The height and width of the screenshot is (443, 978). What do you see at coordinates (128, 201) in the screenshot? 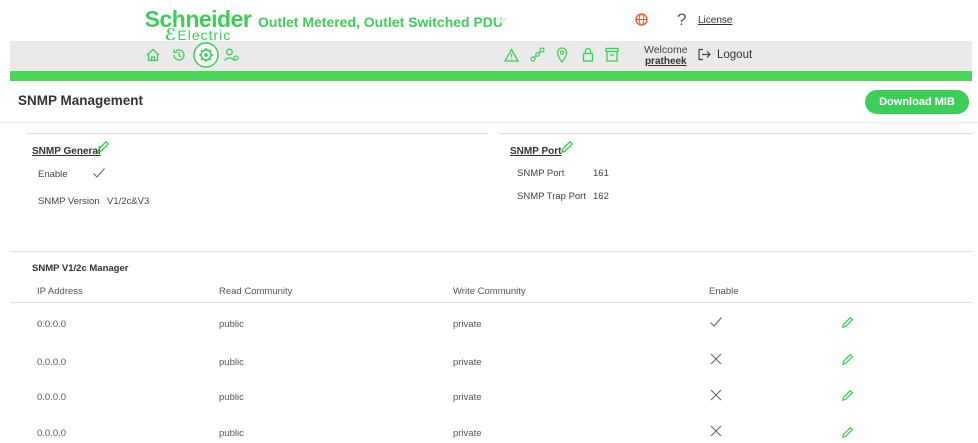
I see `snmp-version-value: V1/2c&V3` at bounding box center [128, 201].